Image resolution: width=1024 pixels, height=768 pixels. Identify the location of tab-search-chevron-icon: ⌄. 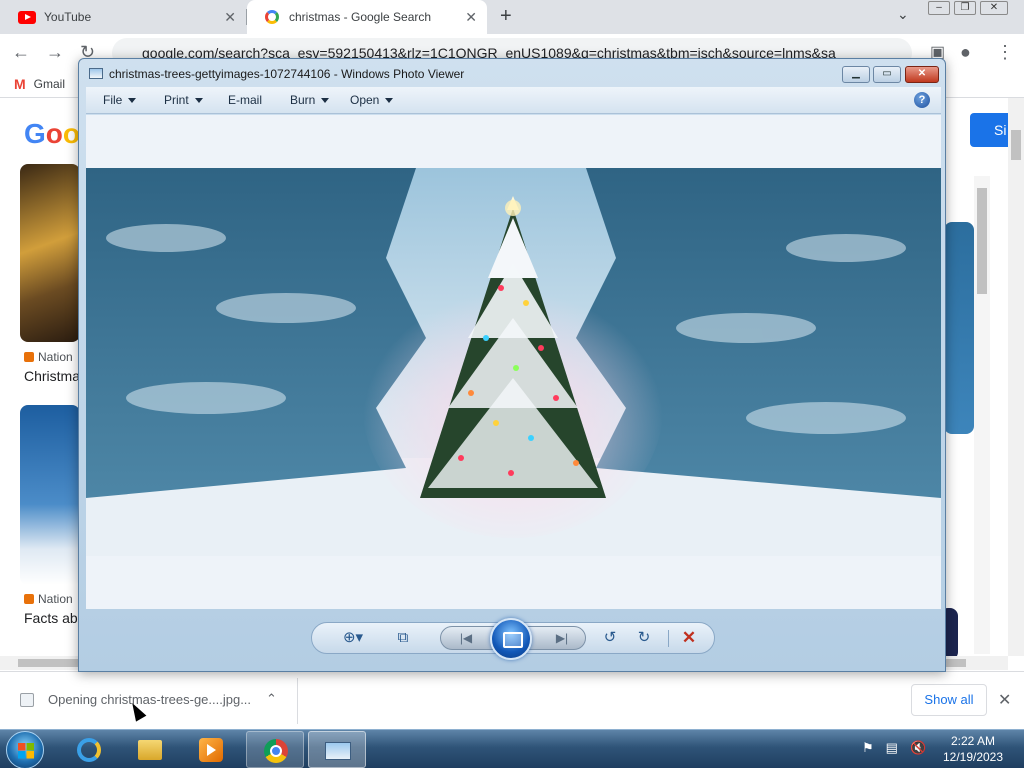
(903, 14).